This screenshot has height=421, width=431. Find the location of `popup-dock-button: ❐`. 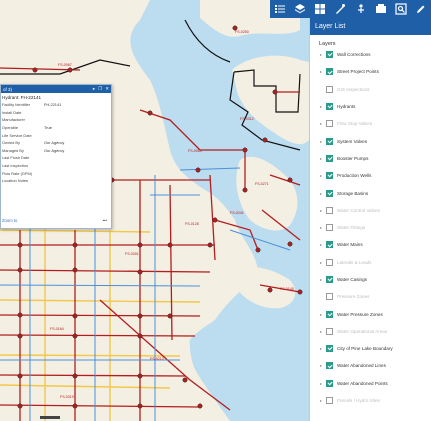

popup-dock-button: ❐ is located at coordinates (100, 89).